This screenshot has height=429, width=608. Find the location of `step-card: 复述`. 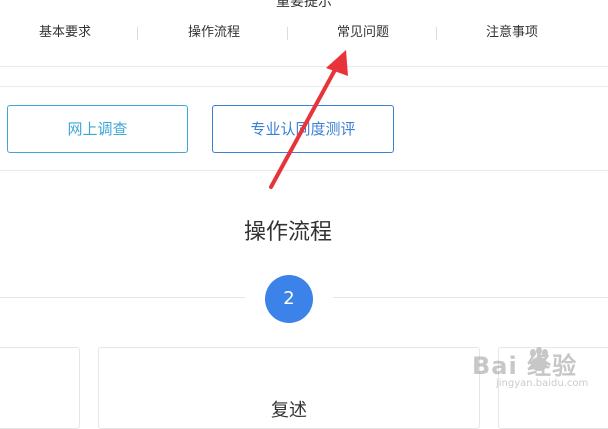

step-card: 复述 is located at coordinates (289, 388).